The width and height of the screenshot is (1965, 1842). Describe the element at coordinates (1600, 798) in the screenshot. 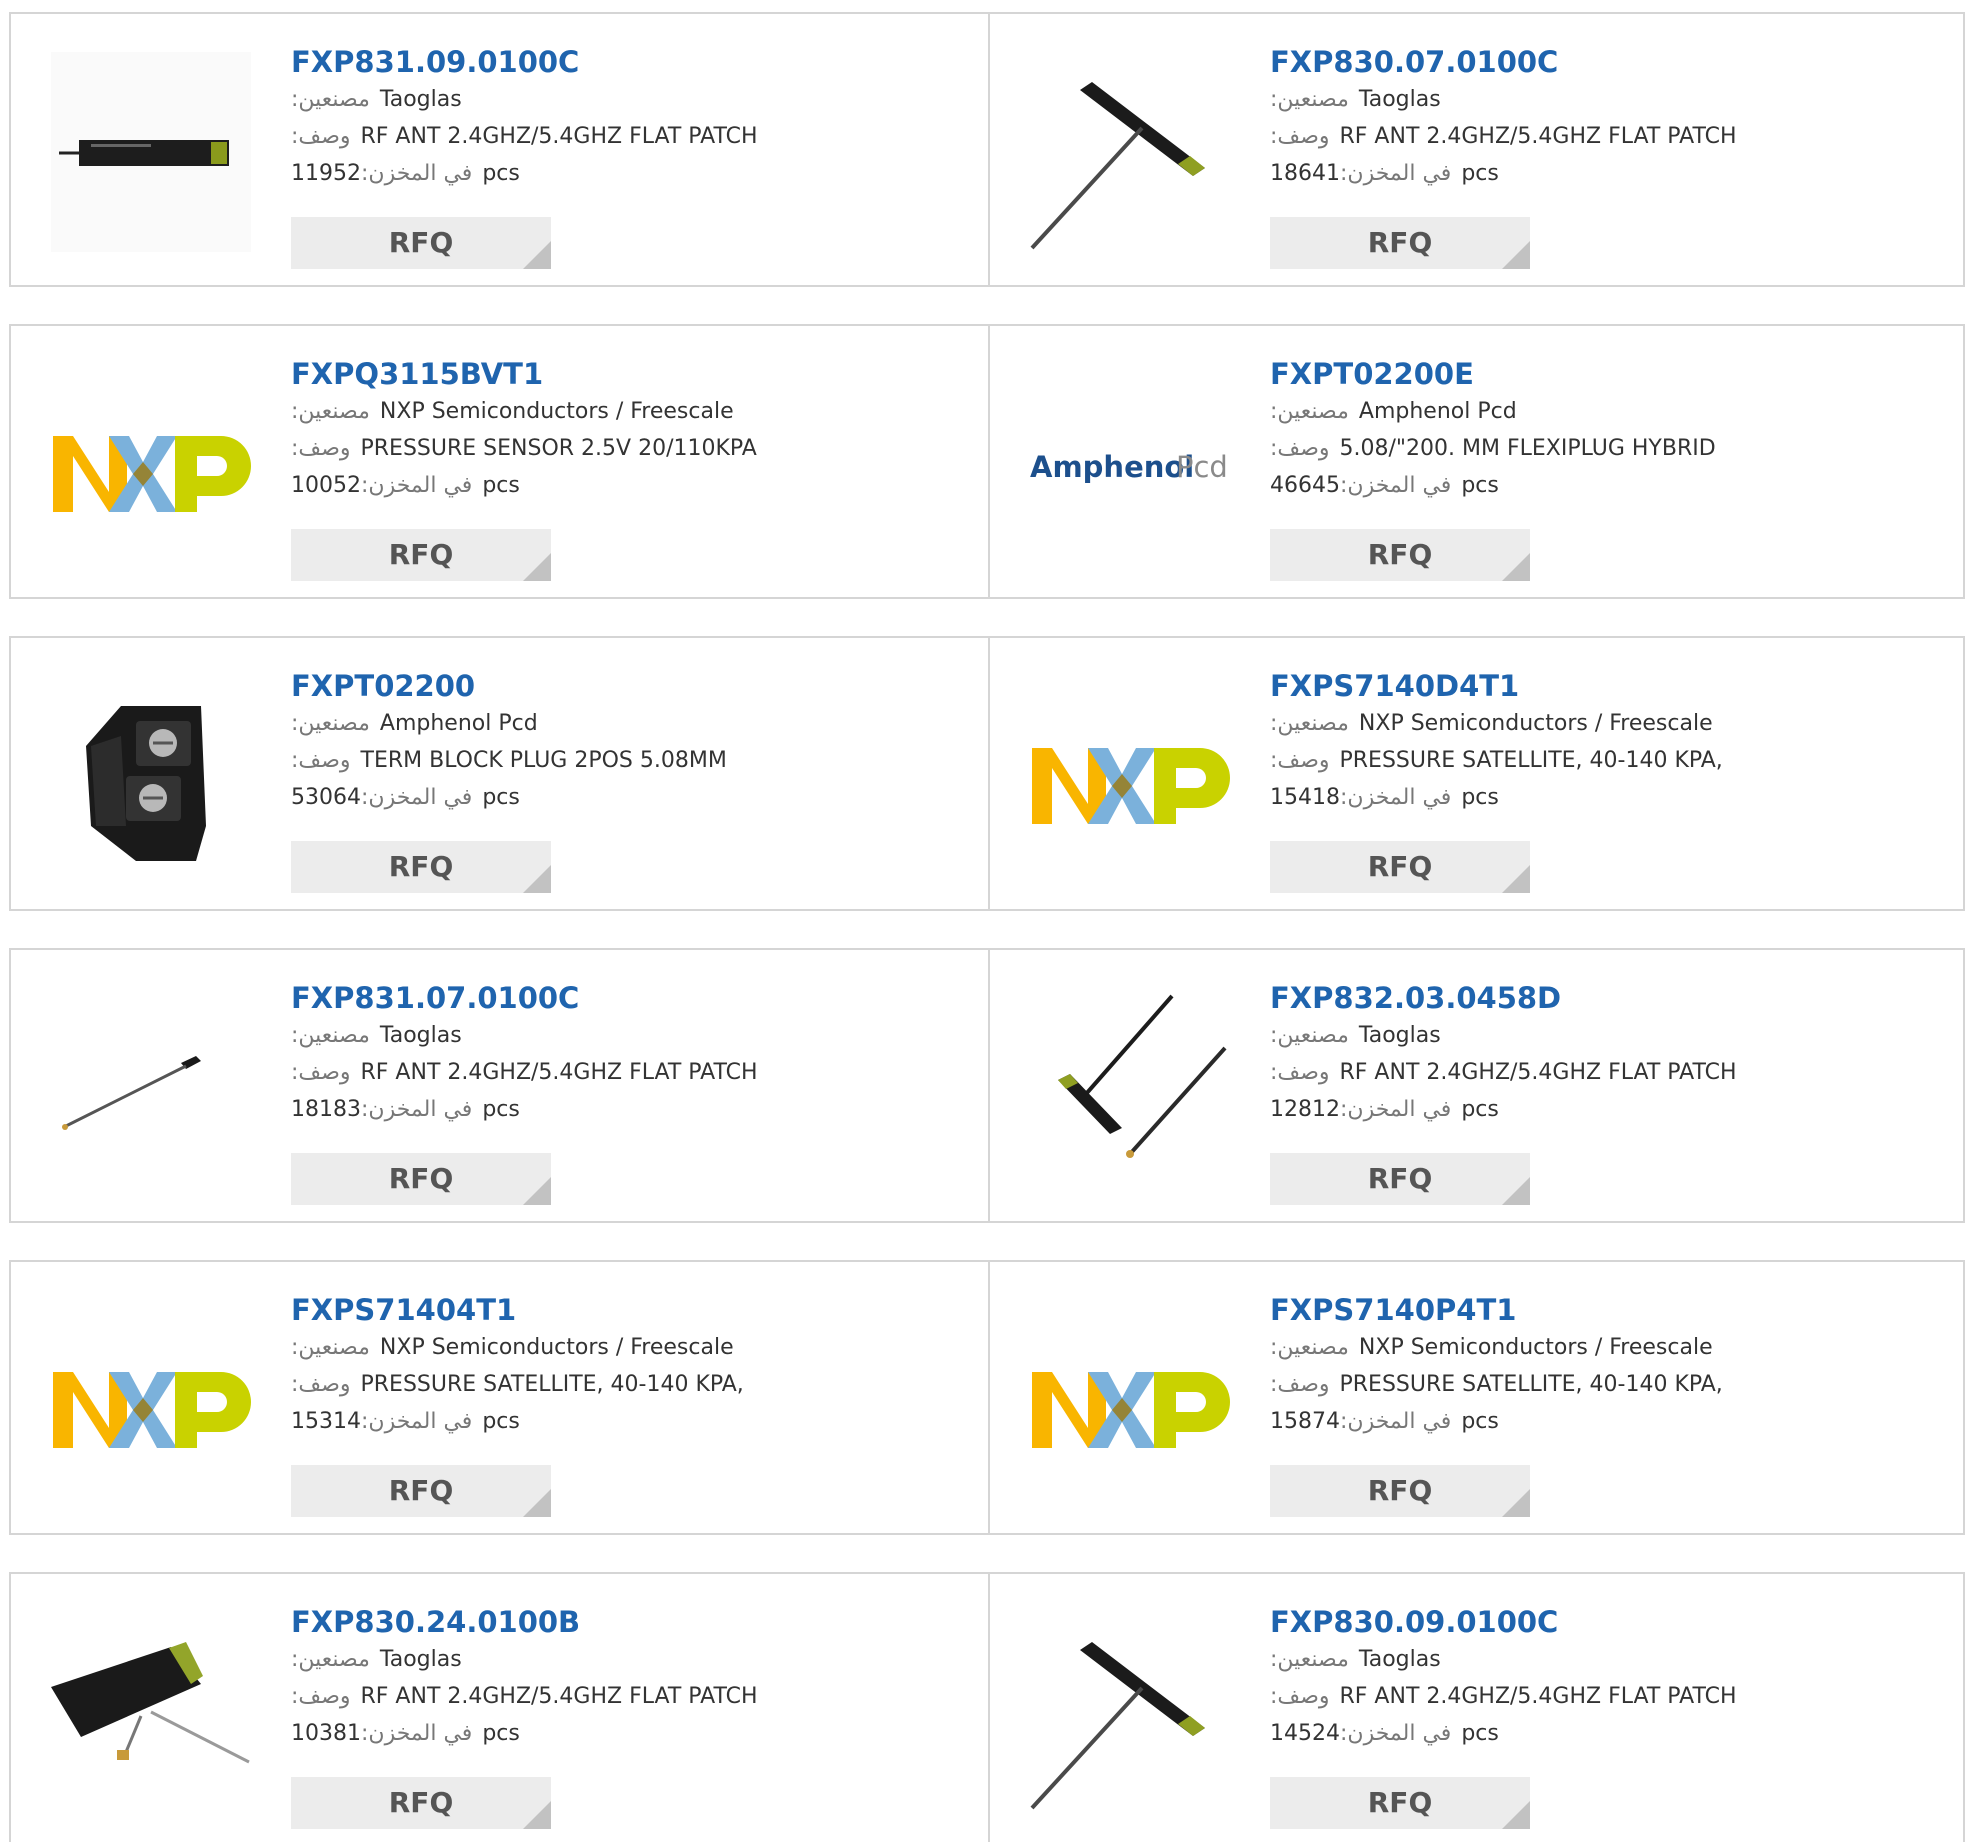

I see `stock-line: 15418 في المخزن: pcs` at that location.